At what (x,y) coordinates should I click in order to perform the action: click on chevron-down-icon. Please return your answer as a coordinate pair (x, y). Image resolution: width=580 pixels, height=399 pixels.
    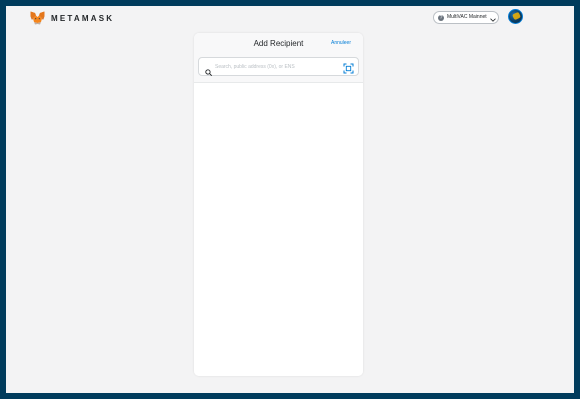
    Looking at the image, I should click on (492, 18).